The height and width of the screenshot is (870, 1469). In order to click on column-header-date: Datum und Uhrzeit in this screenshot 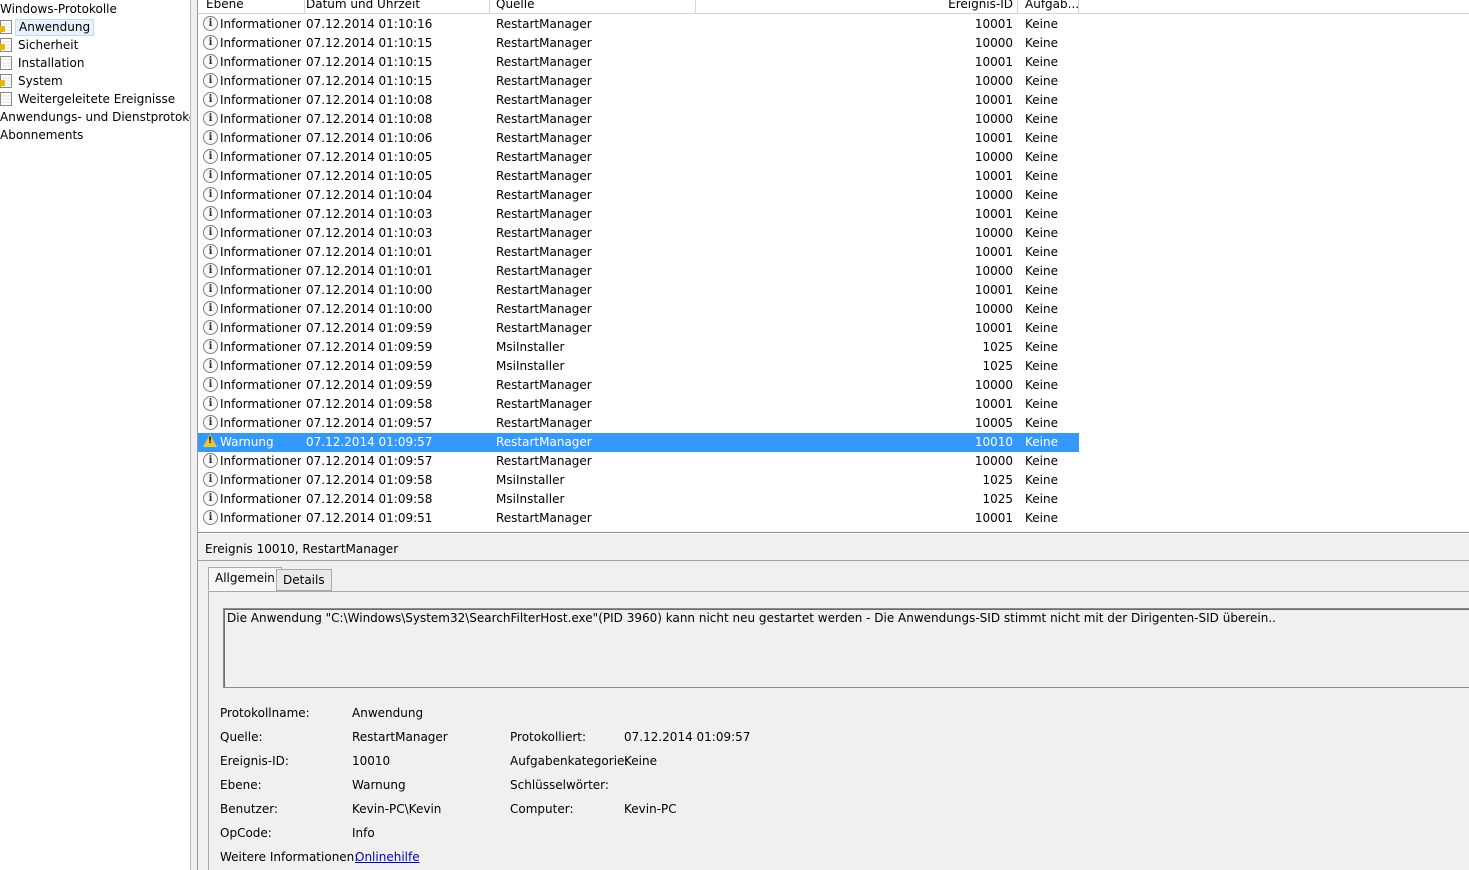, I will do `click(398, 6)`.